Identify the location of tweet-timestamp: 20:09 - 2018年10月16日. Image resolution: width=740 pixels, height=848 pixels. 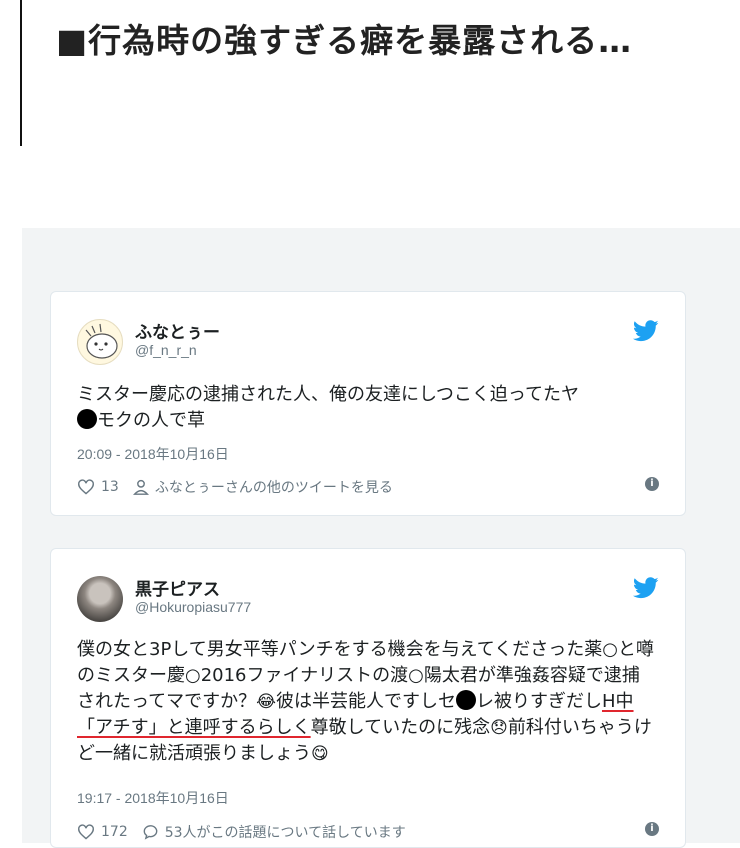
(153, 454).